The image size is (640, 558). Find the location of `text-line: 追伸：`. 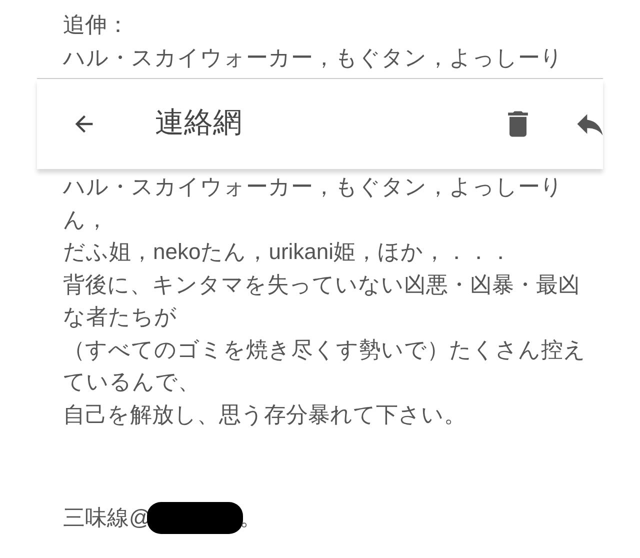

text-line: 追伸： is located at coordinates (96, 25).